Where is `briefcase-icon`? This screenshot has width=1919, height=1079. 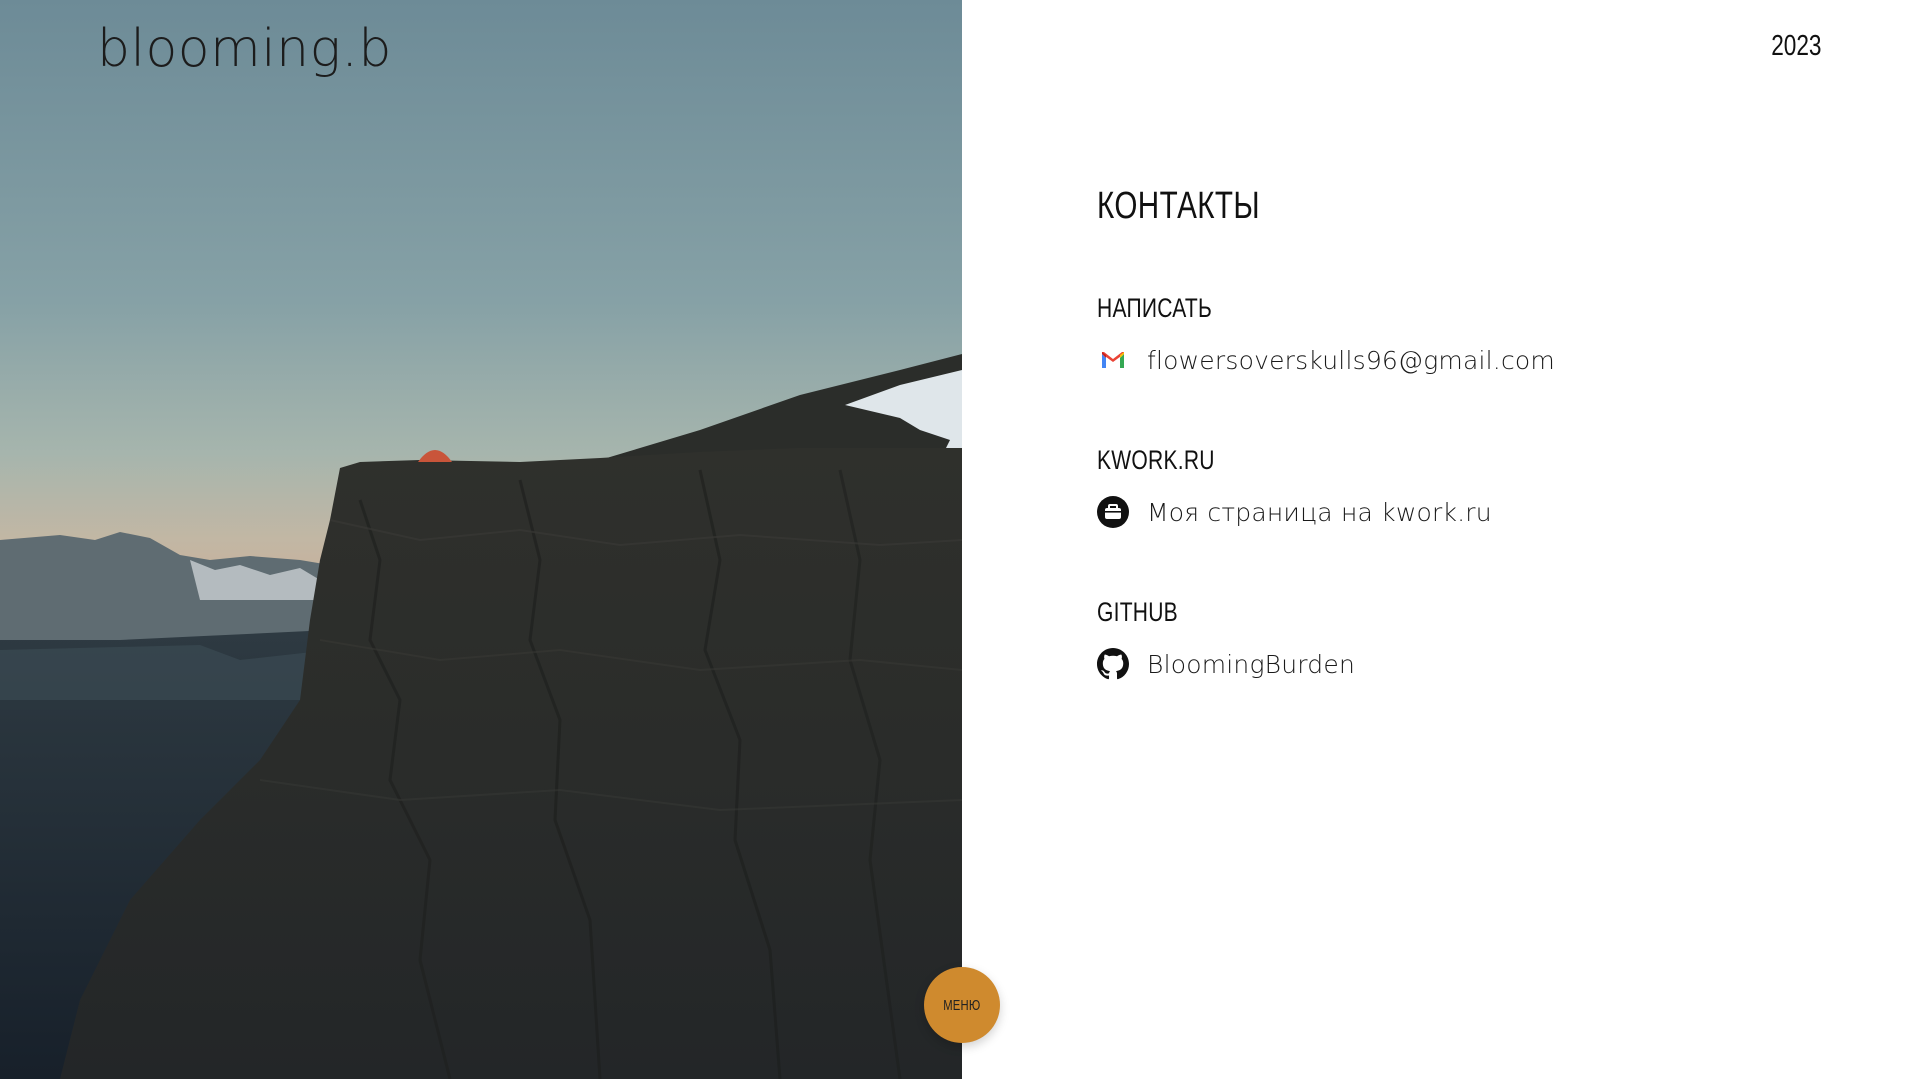
briefcase-icon is located at coordinates (1113, 512).